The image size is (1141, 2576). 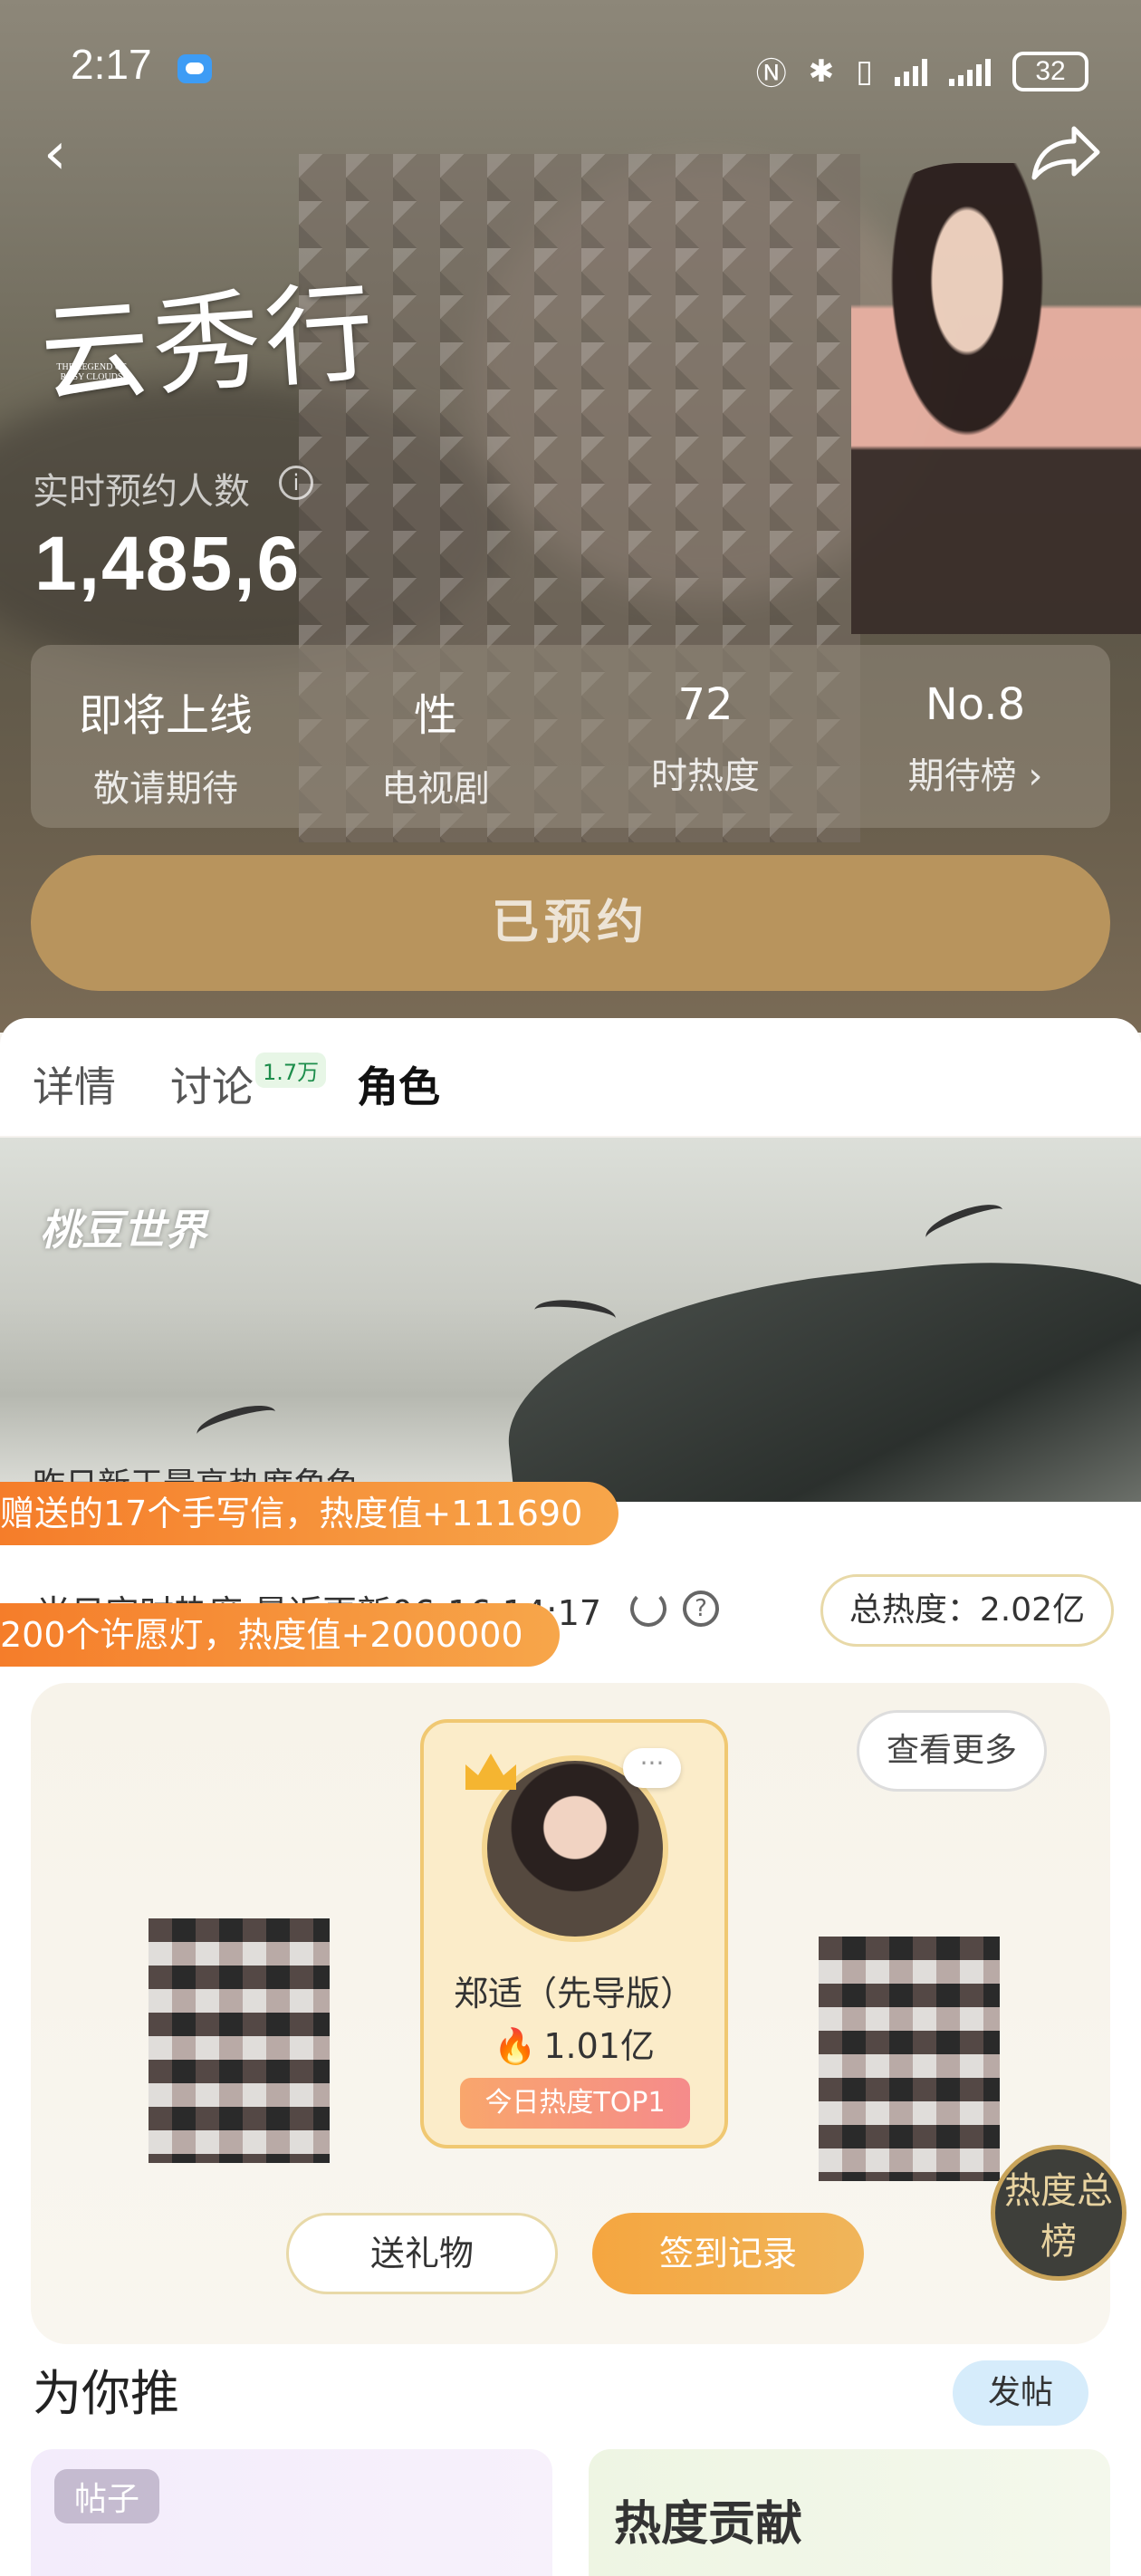 I want to click on chat-bubble-icon: ···, so click(x=652, y=1768).